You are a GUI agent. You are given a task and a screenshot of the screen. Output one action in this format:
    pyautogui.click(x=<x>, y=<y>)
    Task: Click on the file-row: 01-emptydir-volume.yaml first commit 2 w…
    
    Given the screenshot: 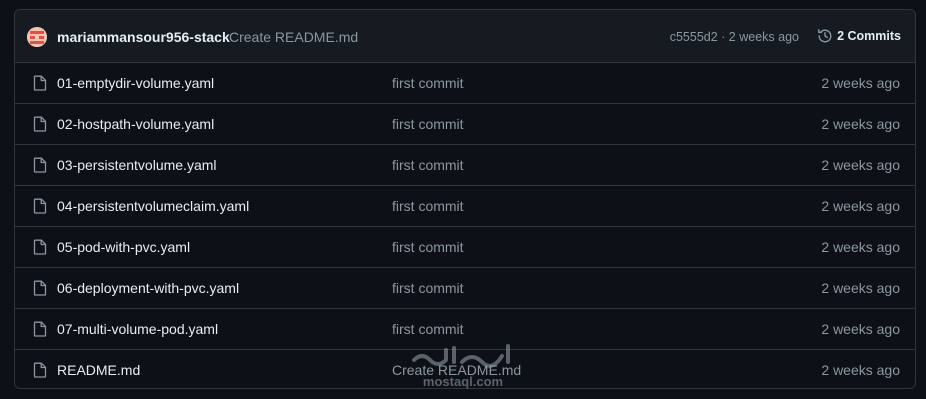 What is the action you would take?
    pyautogui.click(x=465, y=83)
    